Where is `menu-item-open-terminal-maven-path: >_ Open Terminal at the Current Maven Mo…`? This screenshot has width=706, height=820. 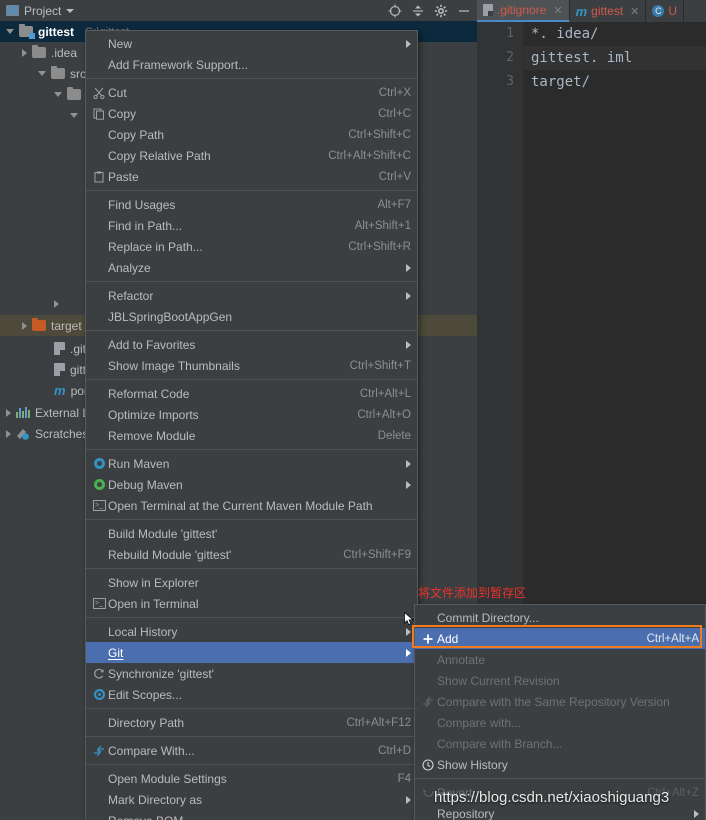 menu-item-open-terminal-maven-path: >_ Open Terminal at the Current Maven Mo… is located at coordinates (251, 505).